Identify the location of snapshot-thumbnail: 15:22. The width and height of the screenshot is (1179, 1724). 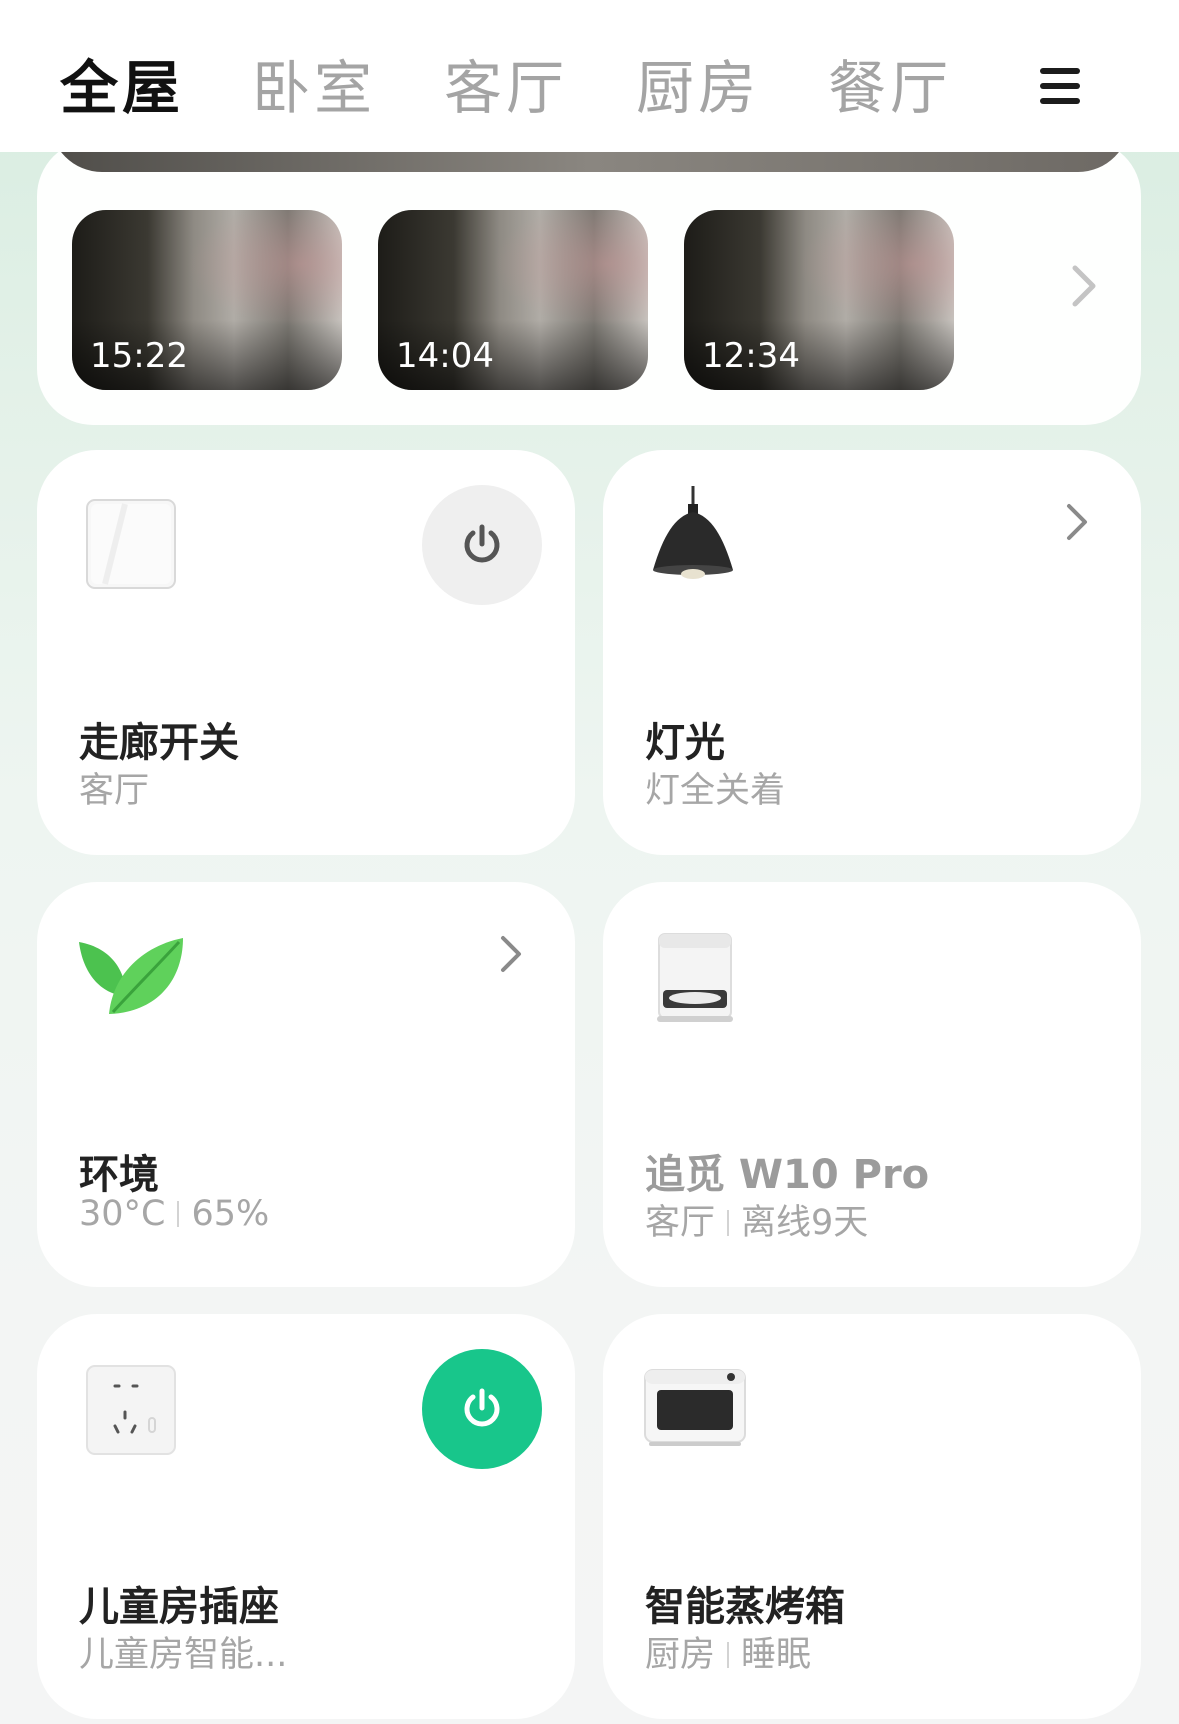
(207, 300).